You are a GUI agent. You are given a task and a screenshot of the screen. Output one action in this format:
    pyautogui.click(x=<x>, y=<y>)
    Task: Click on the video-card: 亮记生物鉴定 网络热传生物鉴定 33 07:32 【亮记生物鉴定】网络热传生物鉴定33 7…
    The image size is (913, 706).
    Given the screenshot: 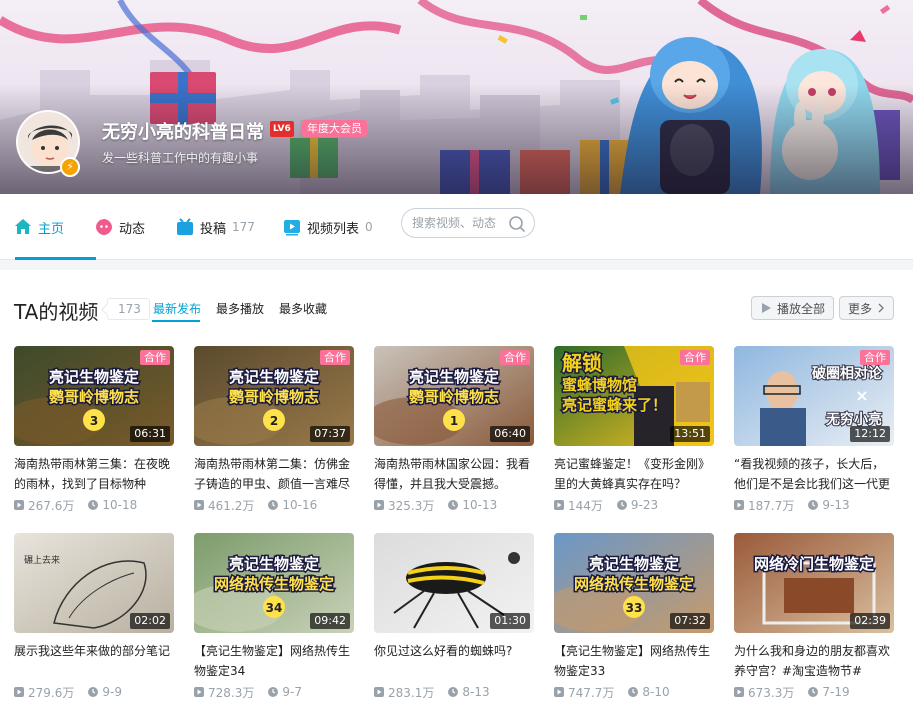 What is the action you would take?
    pyautogui.click(x=634, y=616)
    